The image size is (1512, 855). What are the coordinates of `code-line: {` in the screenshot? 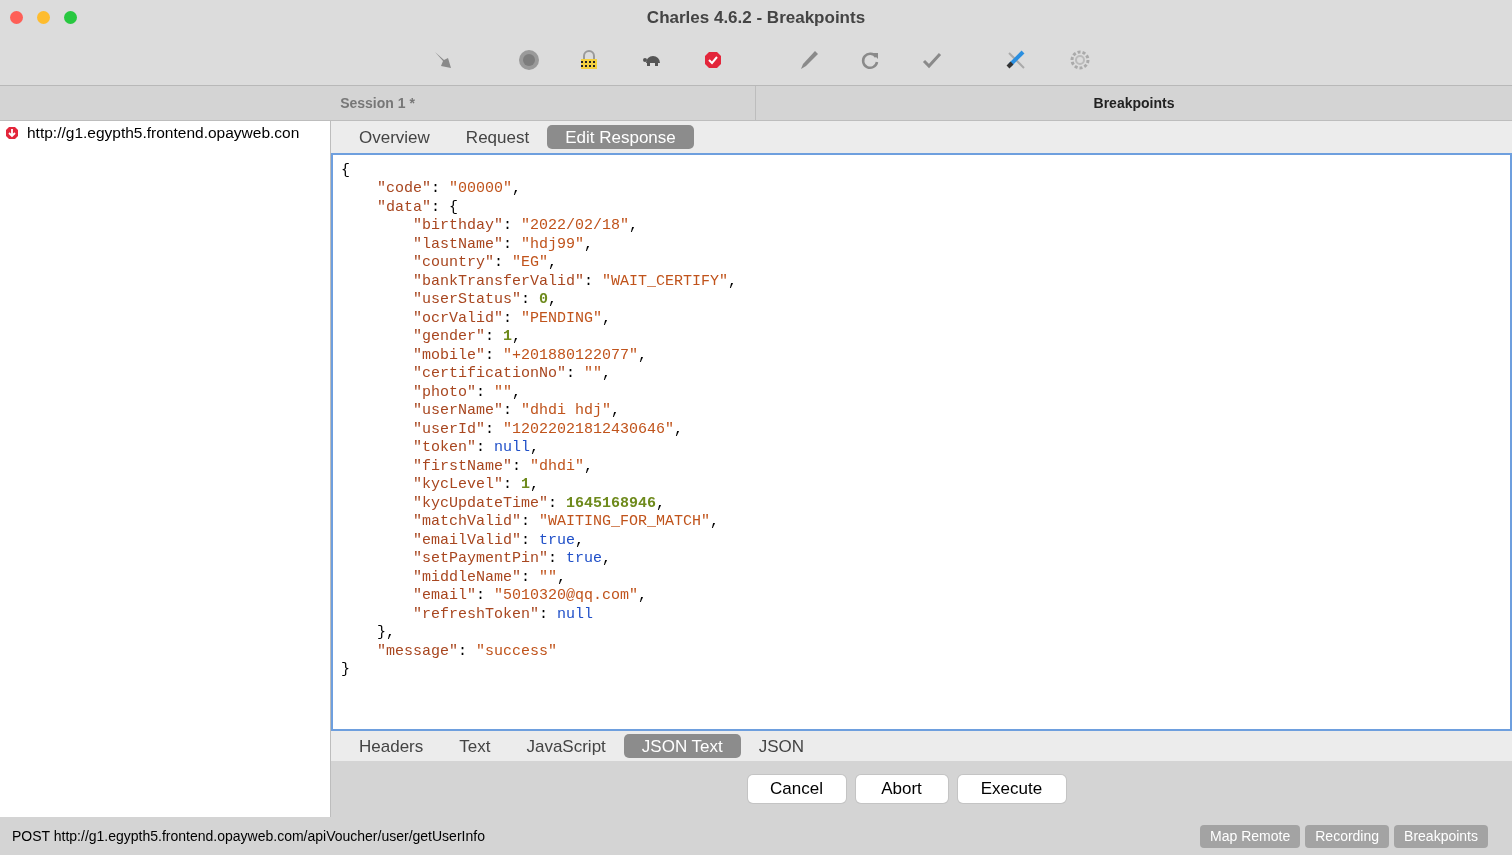 It's located at (346, 171).